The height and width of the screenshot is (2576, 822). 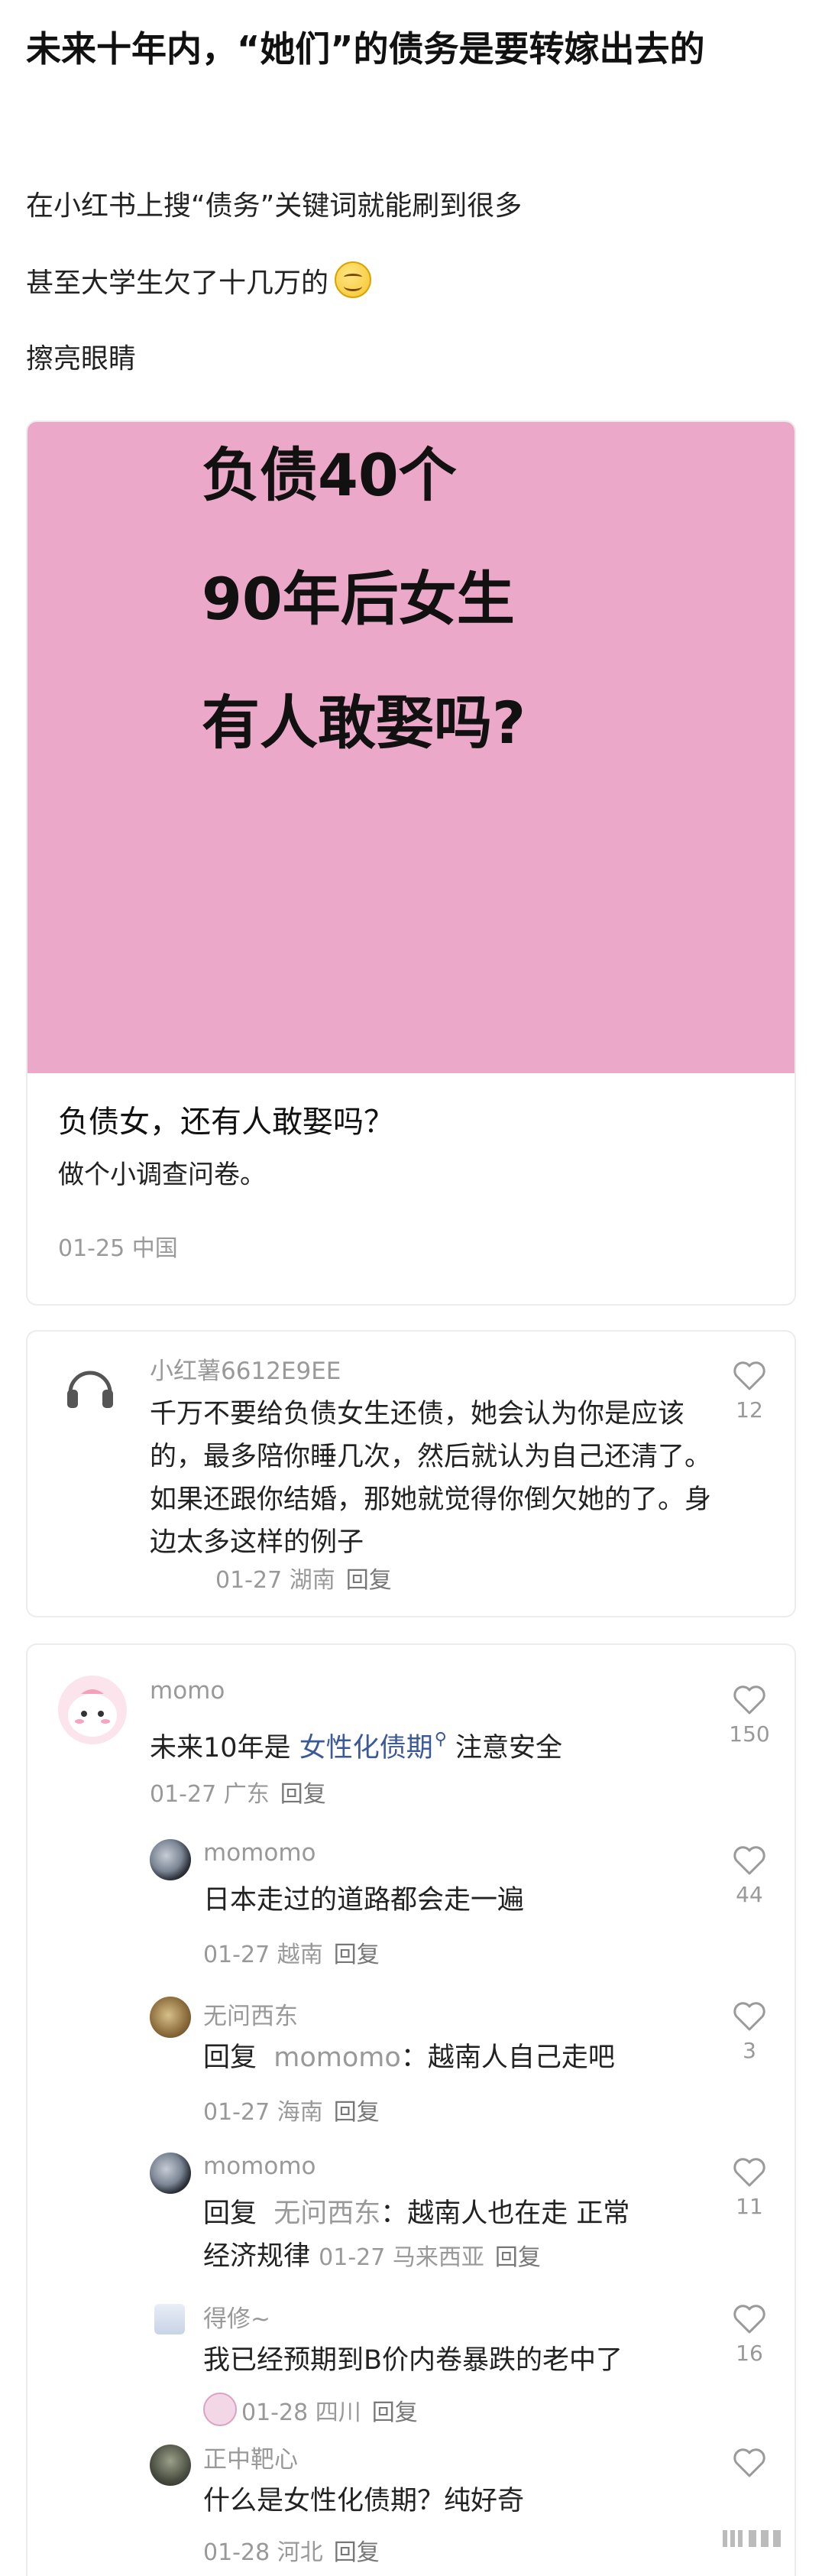 I want to click on headphones-avatar-icon, so click(x=90, y=1388).